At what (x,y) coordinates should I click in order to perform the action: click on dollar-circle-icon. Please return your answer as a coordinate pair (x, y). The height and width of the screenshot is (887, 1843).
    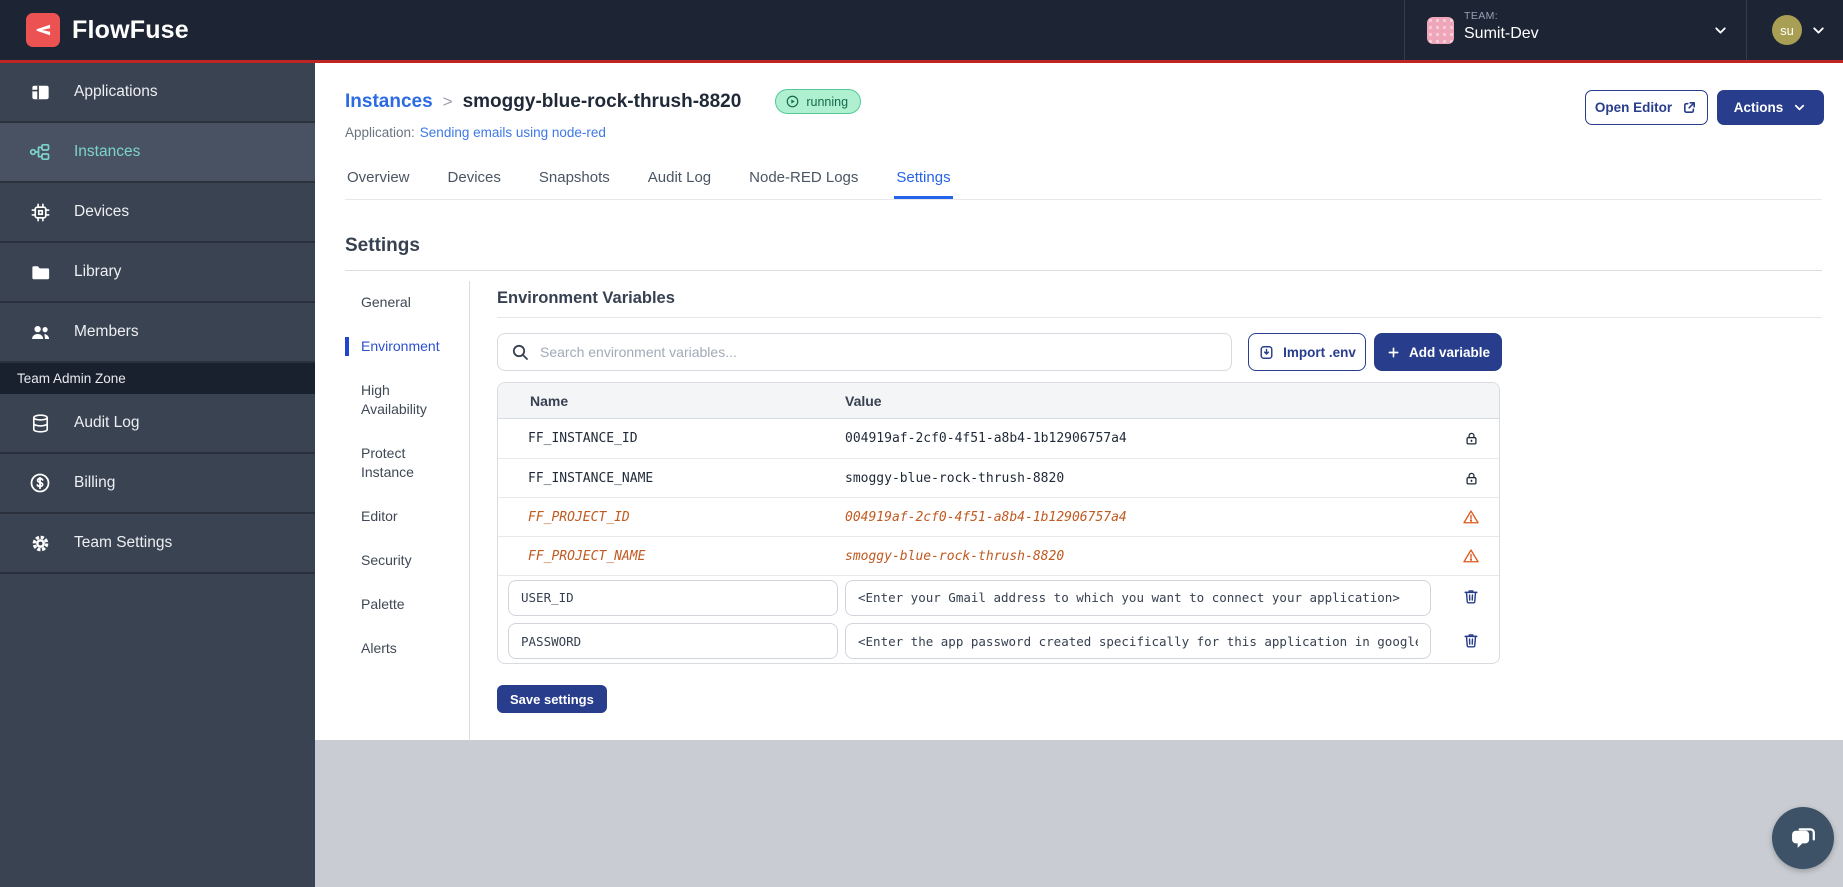
    Looking at the image, I should click on (40, 483).